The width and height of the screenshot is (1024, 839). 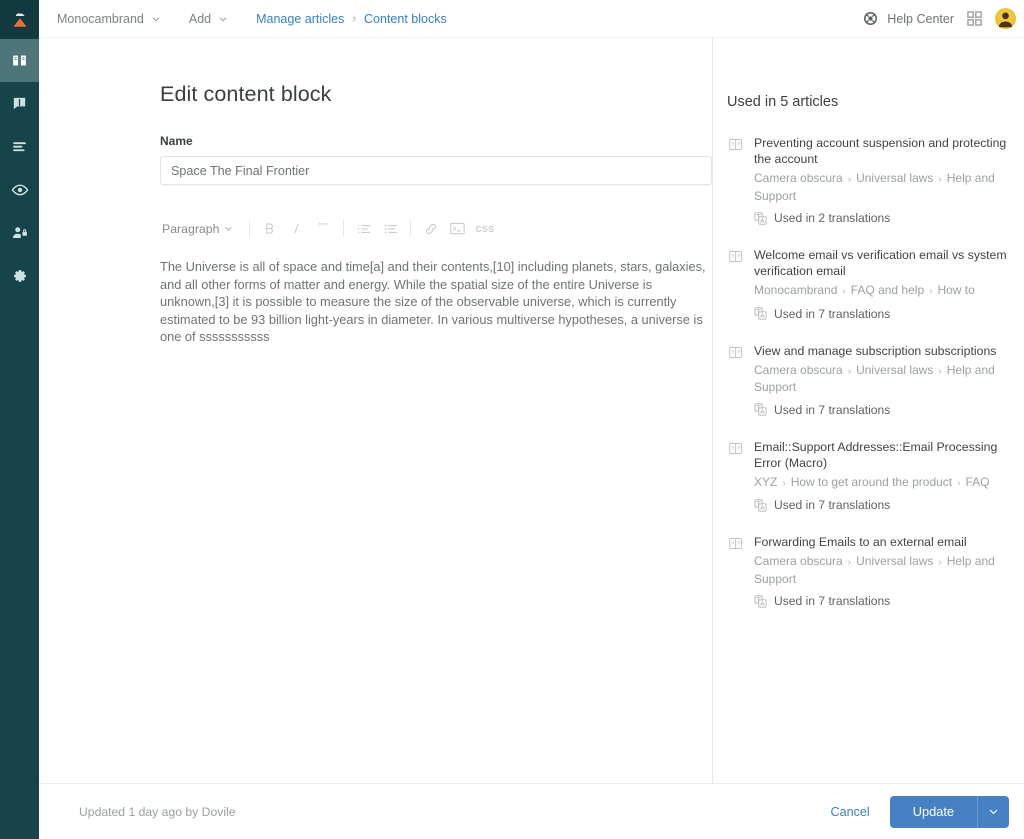 I want to click on sidebar-item-settings, so click(x=19, y=275).